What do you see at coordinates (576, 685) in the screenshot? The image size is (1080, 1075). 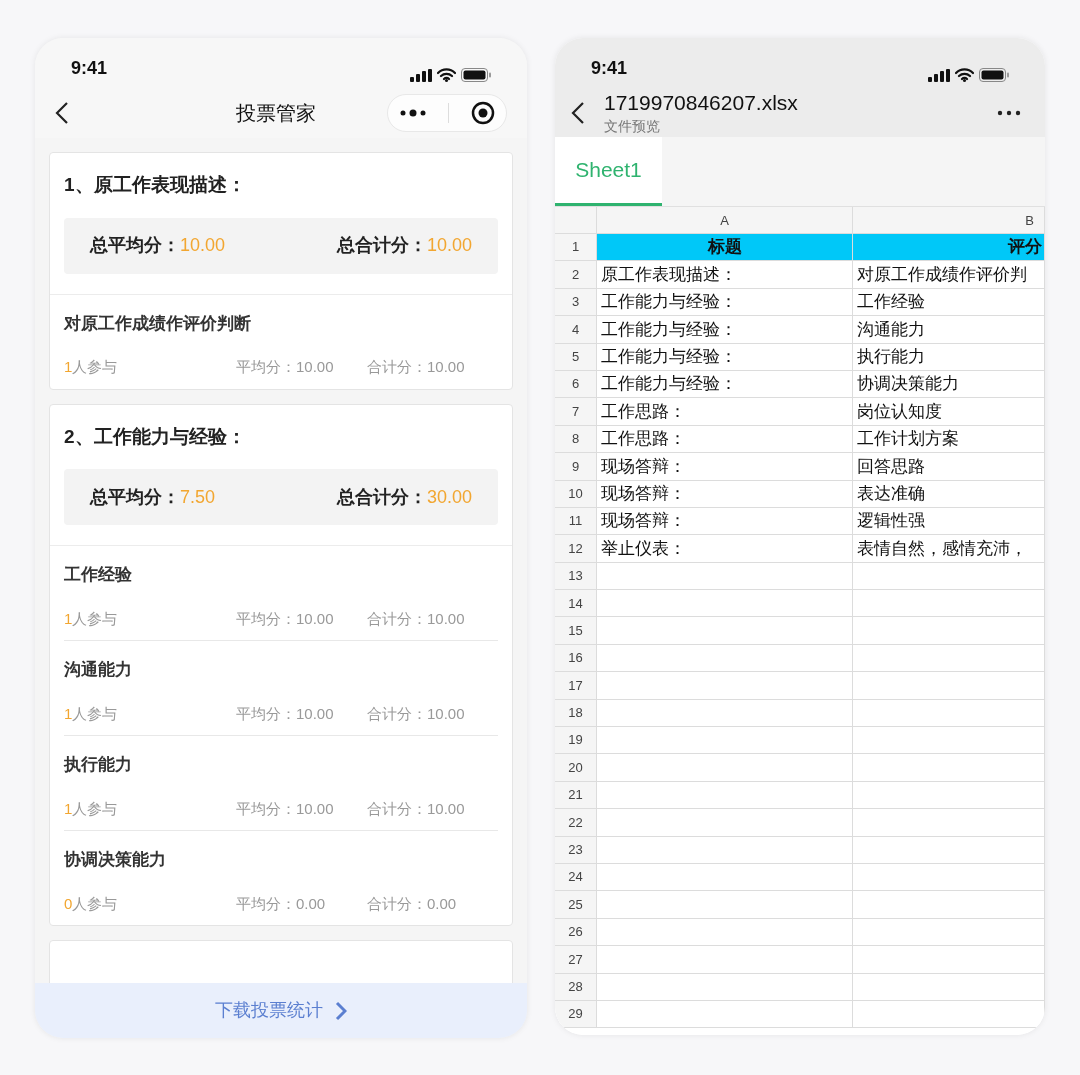 I see `row-number: 17` at bounding box center [576, 685].